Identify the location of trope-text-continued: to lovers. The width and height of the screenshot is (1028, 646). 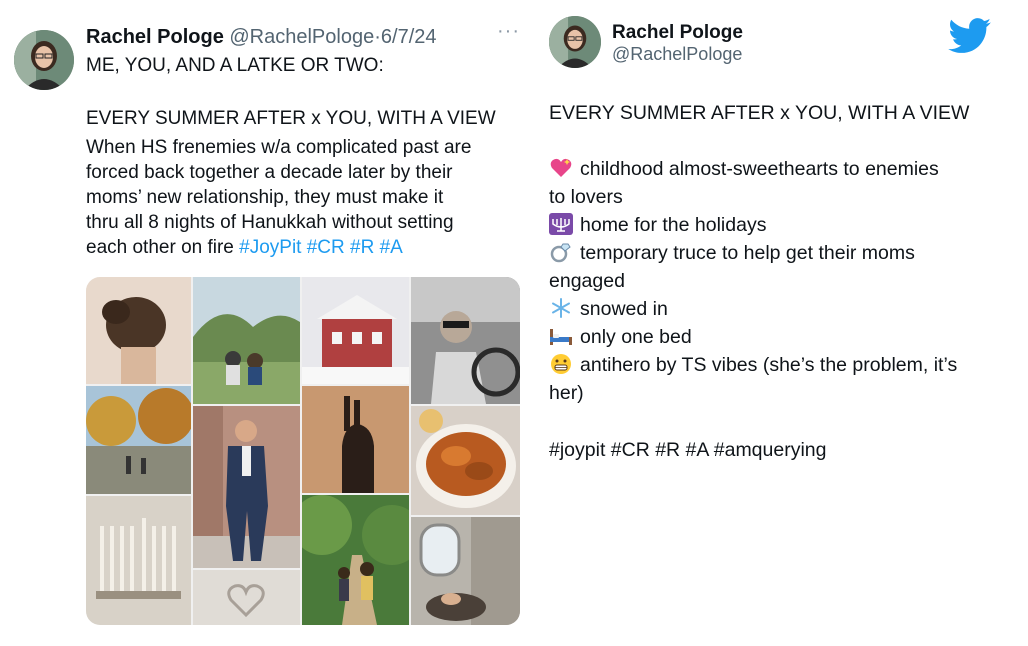
(586, 197).